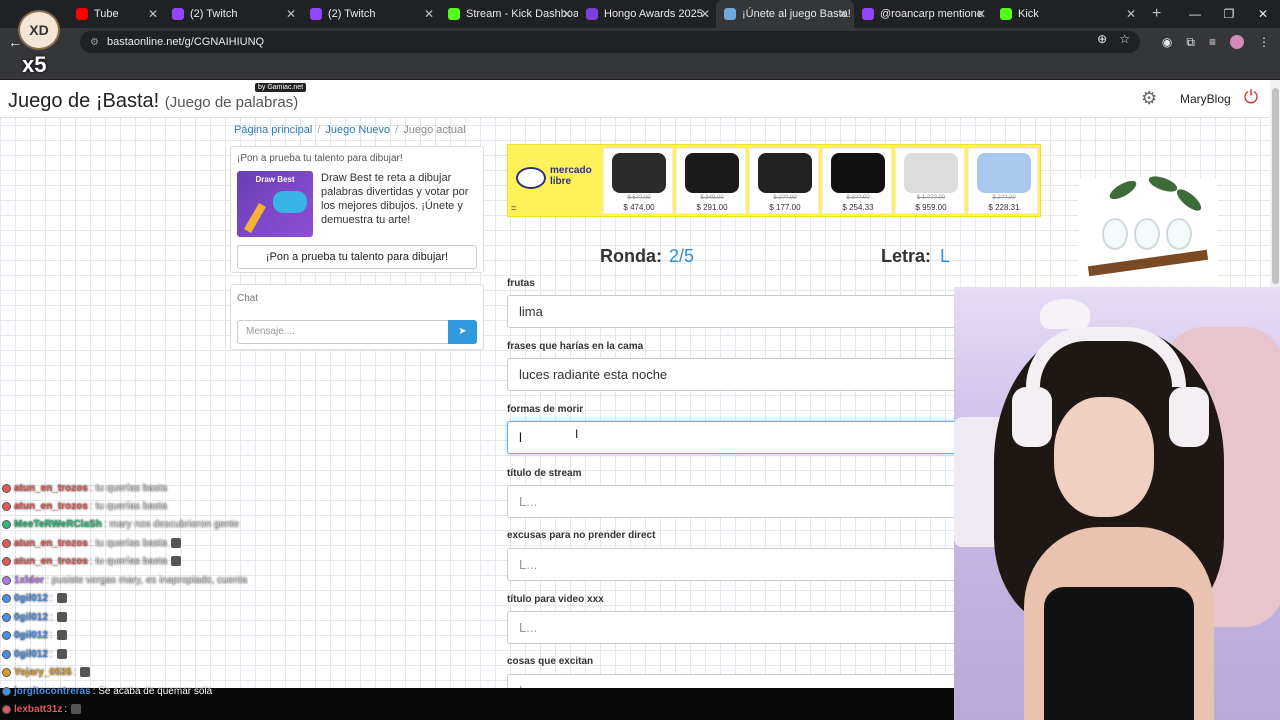 The image size is (1280, 720). I want to click on restore-icon: ❐, so click(1229, 14).